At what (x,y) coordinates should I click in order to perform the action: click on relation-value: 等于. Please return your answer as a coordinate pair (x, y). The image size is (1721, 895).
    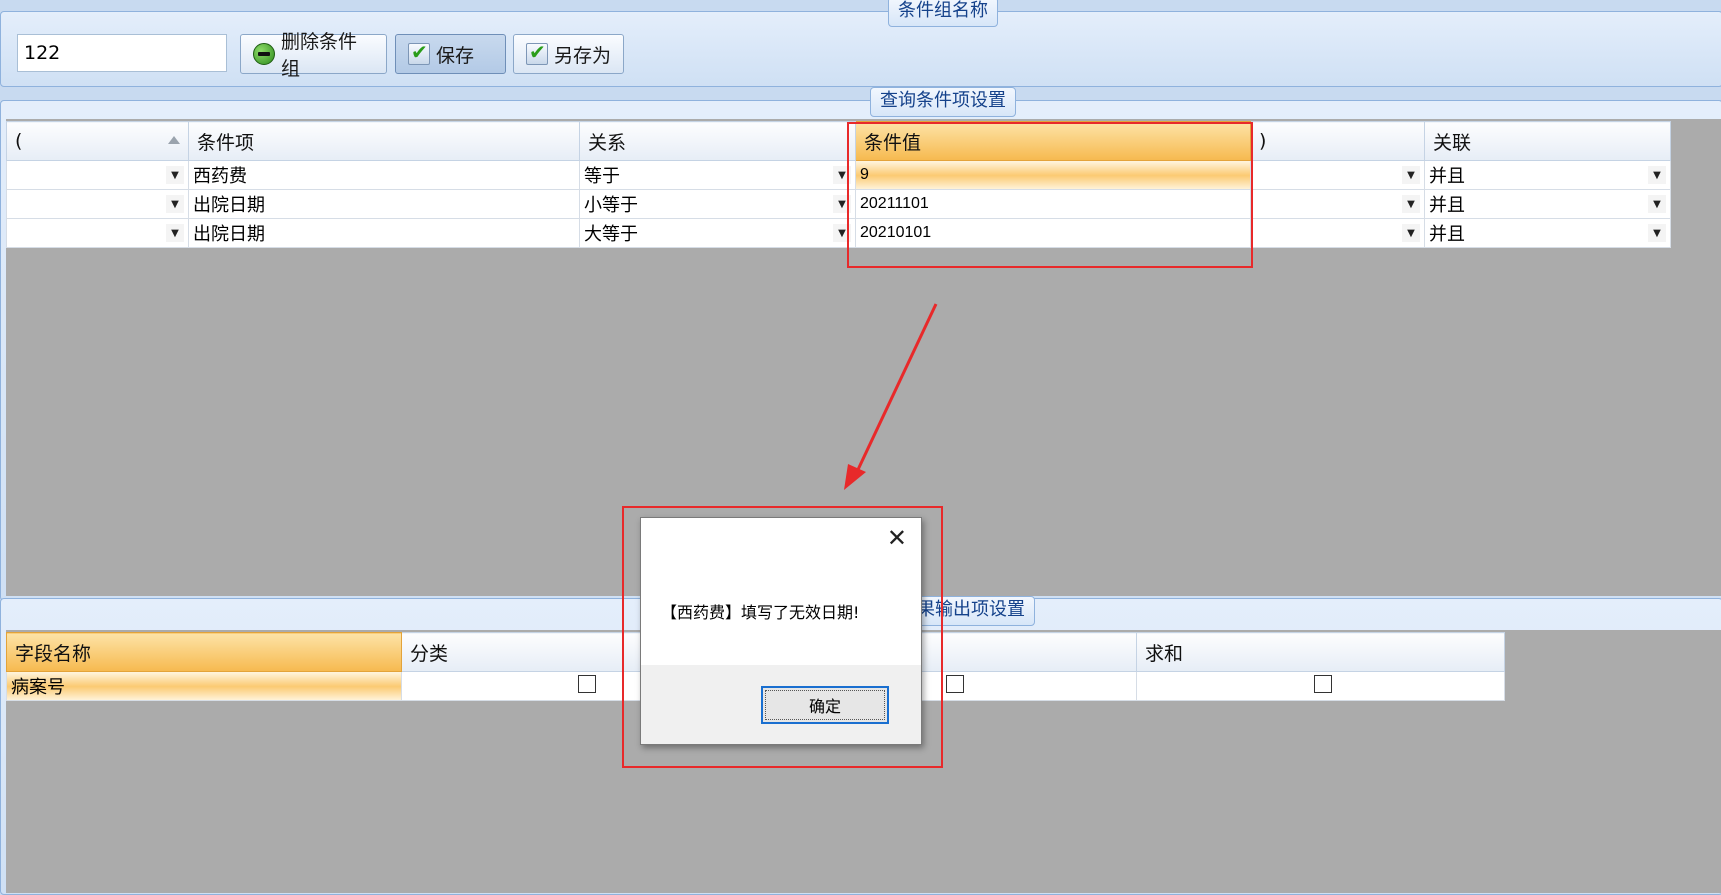
    Looking at the image, I should click on (602, 176).